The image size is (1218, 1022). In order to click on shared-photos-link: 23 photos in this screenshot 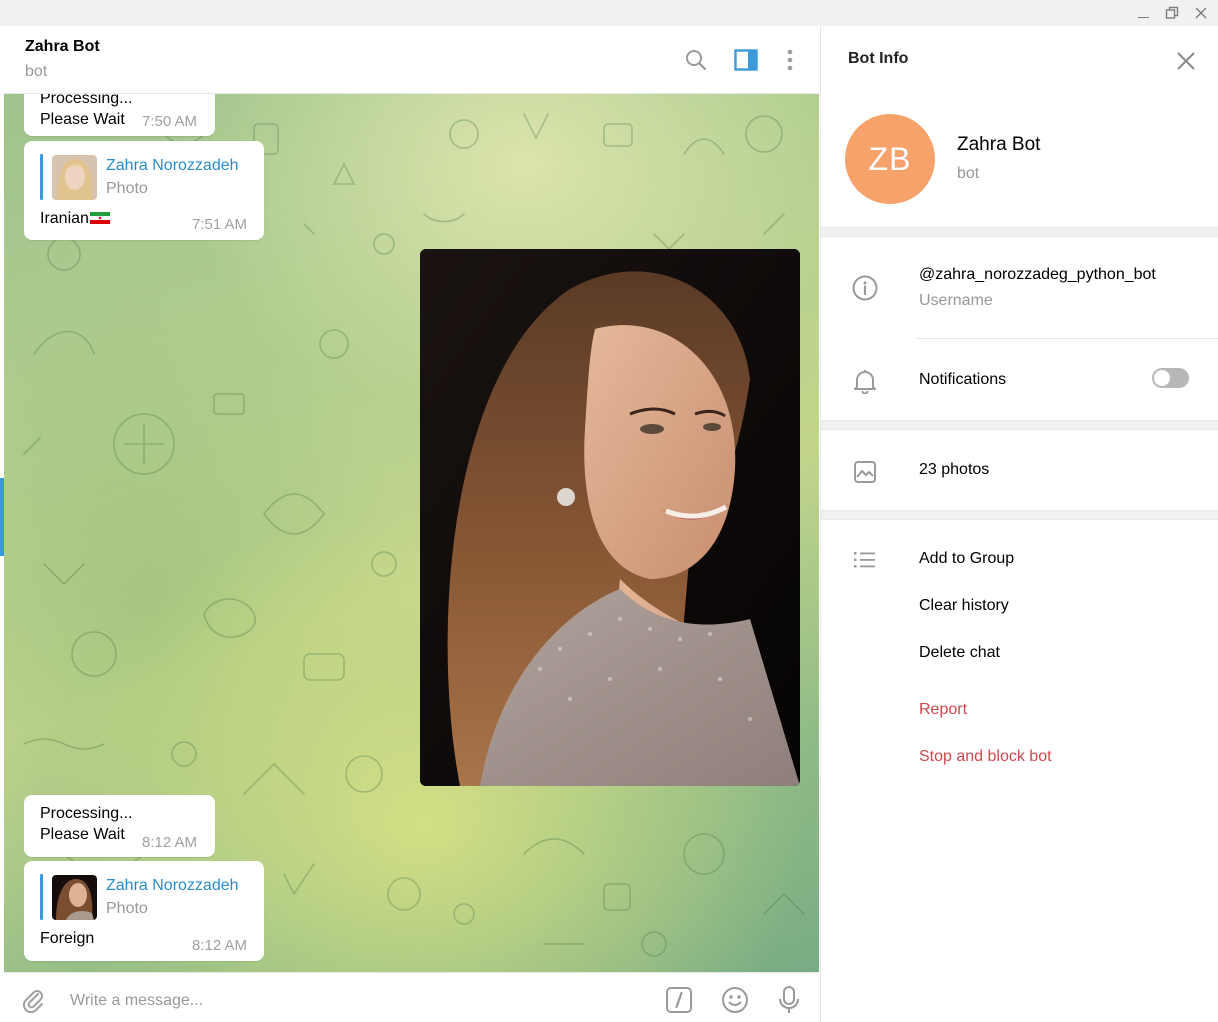, I will do `click(954, 470)`.